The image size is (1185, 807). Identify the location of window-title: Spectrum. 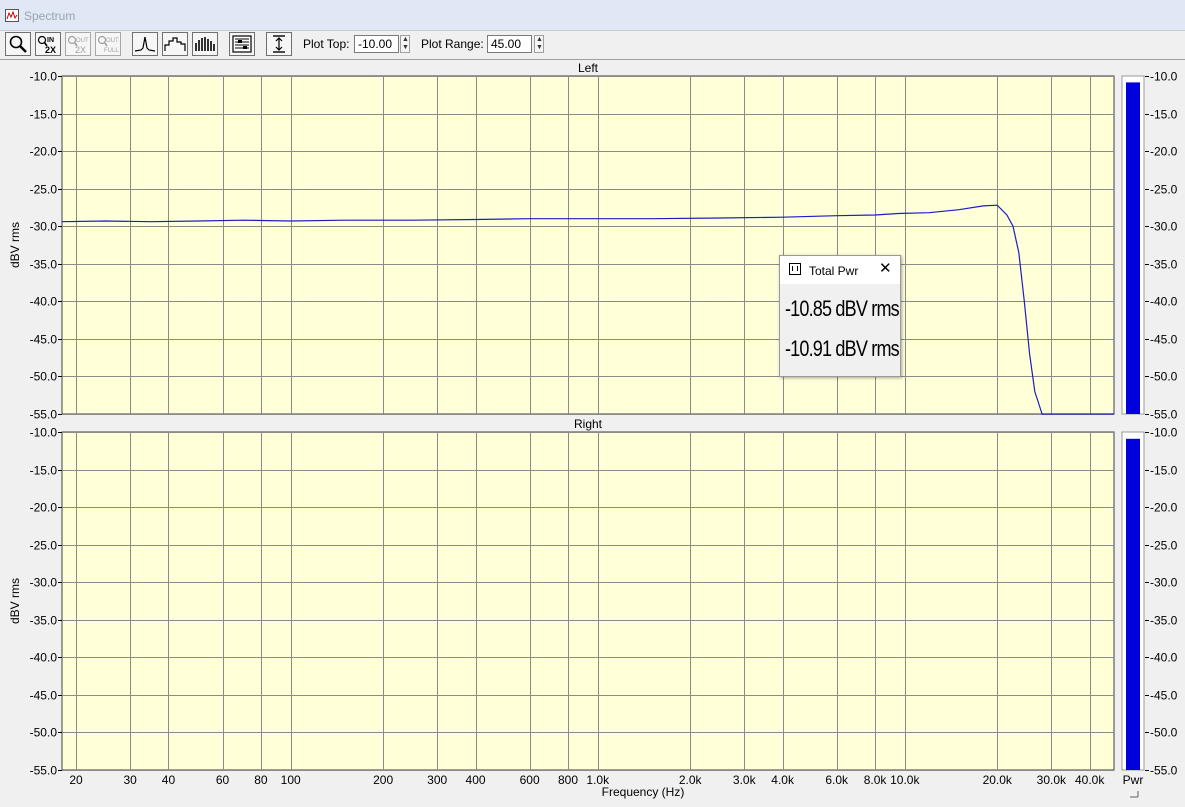
(50, 16).